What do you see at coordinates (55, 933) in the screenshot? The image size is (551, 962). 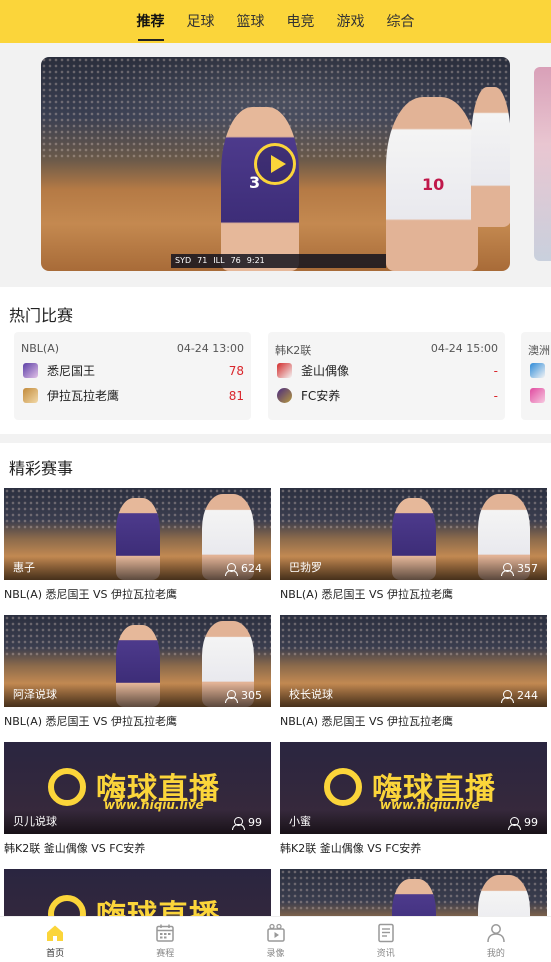 I see `home-icon` at bounding box center [55, 933].